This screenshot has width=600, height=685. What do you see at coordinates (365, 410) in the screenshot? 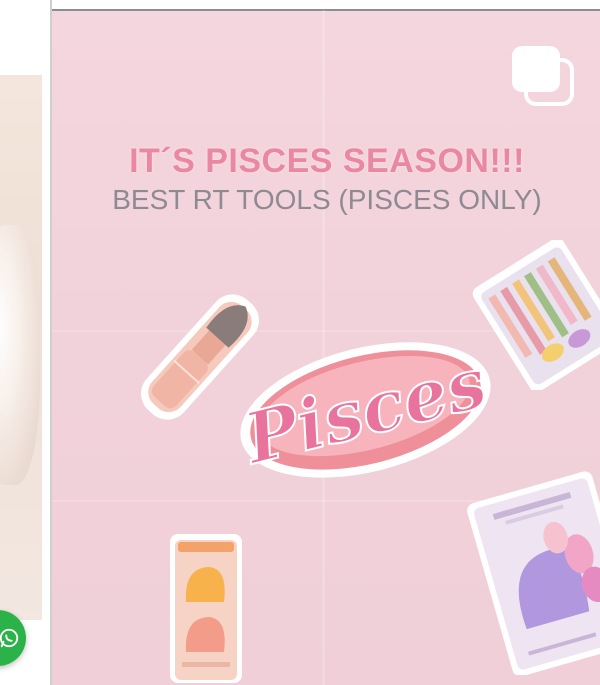
I see `pisces-logo-sticker: Pisces` at bounding box center [365, 410].